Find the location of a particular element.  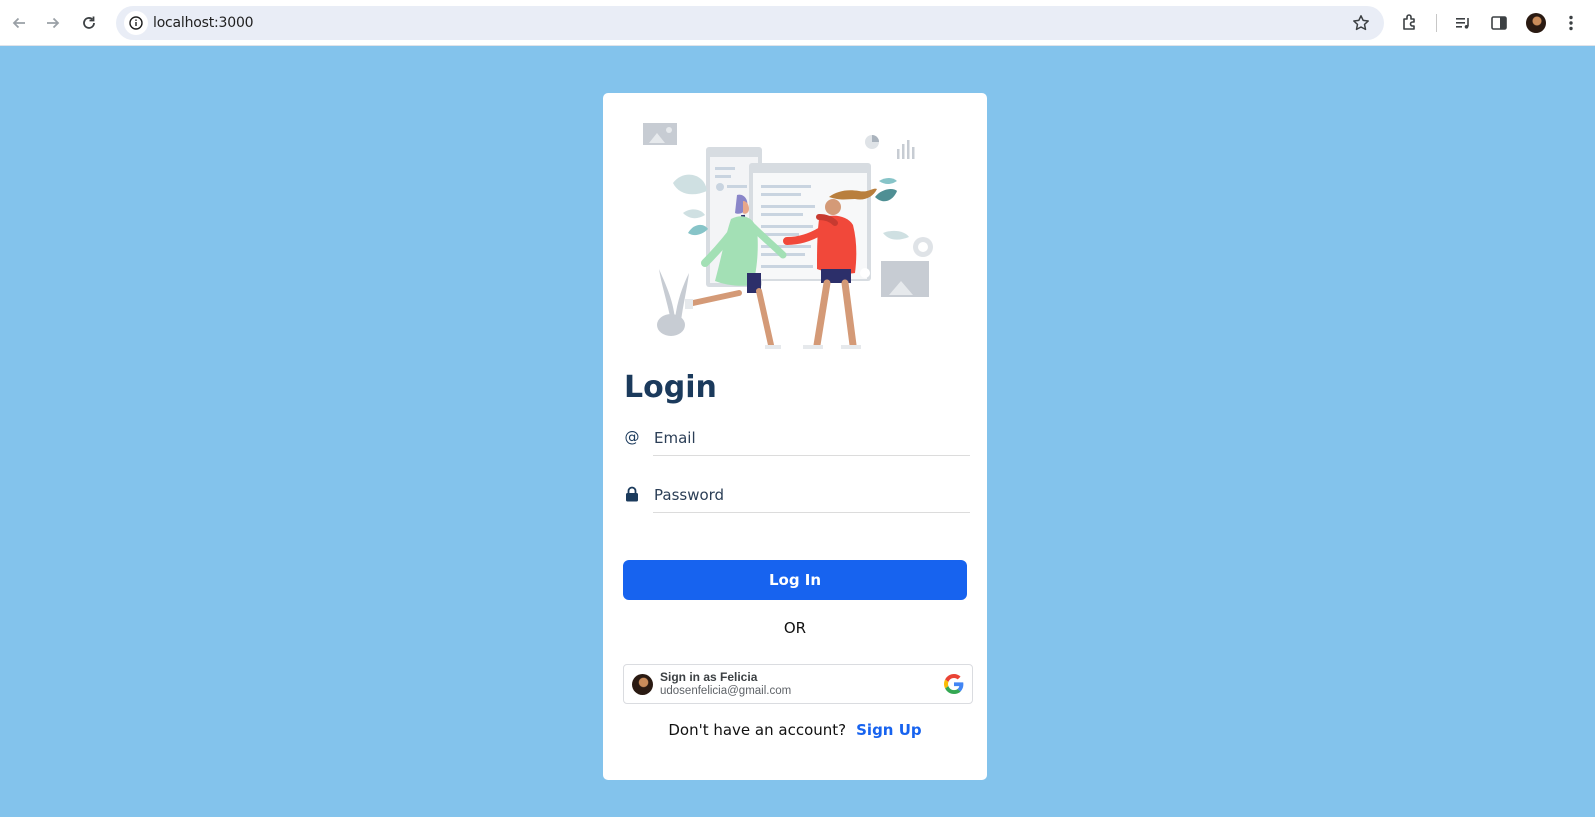

collaboration-illustration is located at coordinates (788, 236).